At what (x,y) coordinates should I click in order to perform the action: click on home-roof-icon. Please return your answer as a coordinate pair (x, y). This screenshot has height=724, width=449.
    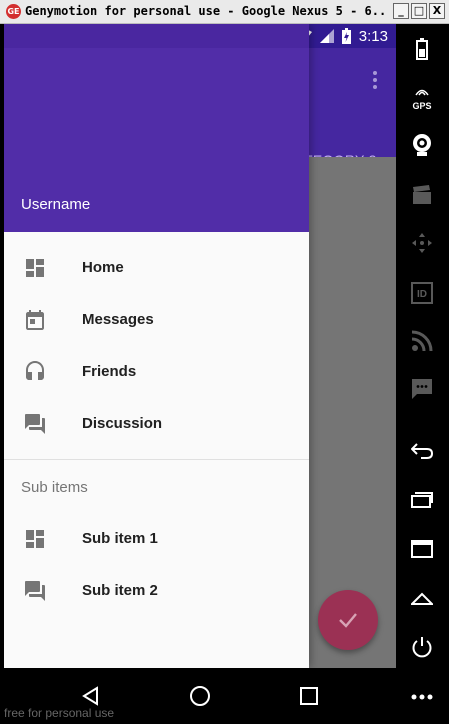
    Looking at the image, I should click on (422, 598).